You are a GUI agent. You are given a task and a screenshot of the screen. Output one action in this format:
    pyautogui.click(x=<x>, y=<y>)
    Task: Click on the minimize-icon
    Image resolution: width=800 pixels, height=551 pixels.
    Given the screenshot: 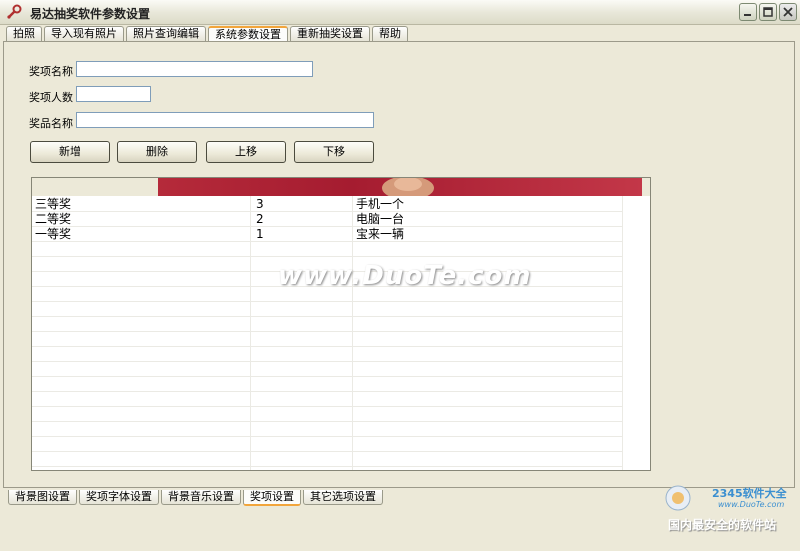 What is the action you would take?
    pyautogui.click(x=747, y=15)
    